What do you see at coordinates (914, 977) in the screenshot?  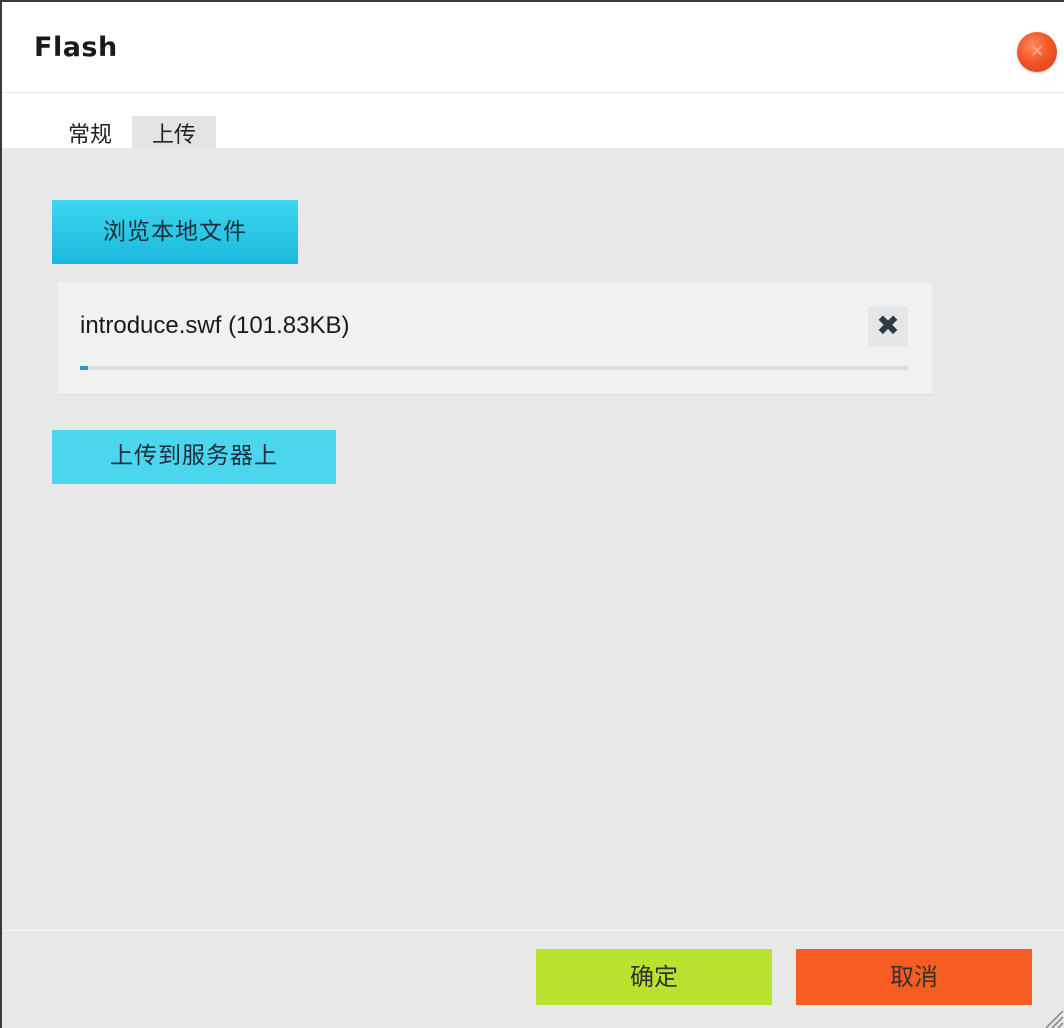 I see `cancel-button: 取消` at bounding box center [914, 977].